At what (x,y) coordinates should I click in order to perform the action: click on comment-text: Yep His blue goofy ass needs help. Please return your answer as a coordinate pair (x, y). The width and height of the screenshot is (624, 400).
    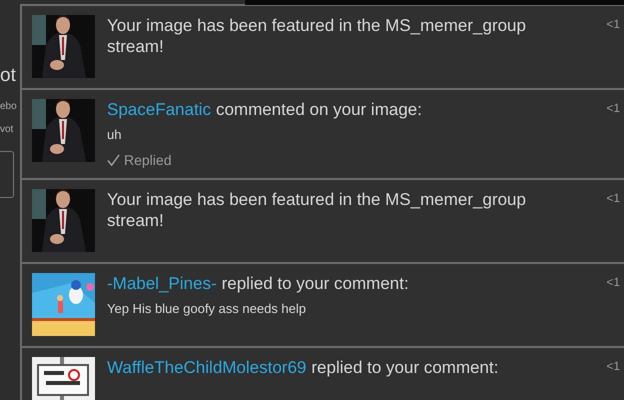
    Looking at the image, I should click on (207, 308).